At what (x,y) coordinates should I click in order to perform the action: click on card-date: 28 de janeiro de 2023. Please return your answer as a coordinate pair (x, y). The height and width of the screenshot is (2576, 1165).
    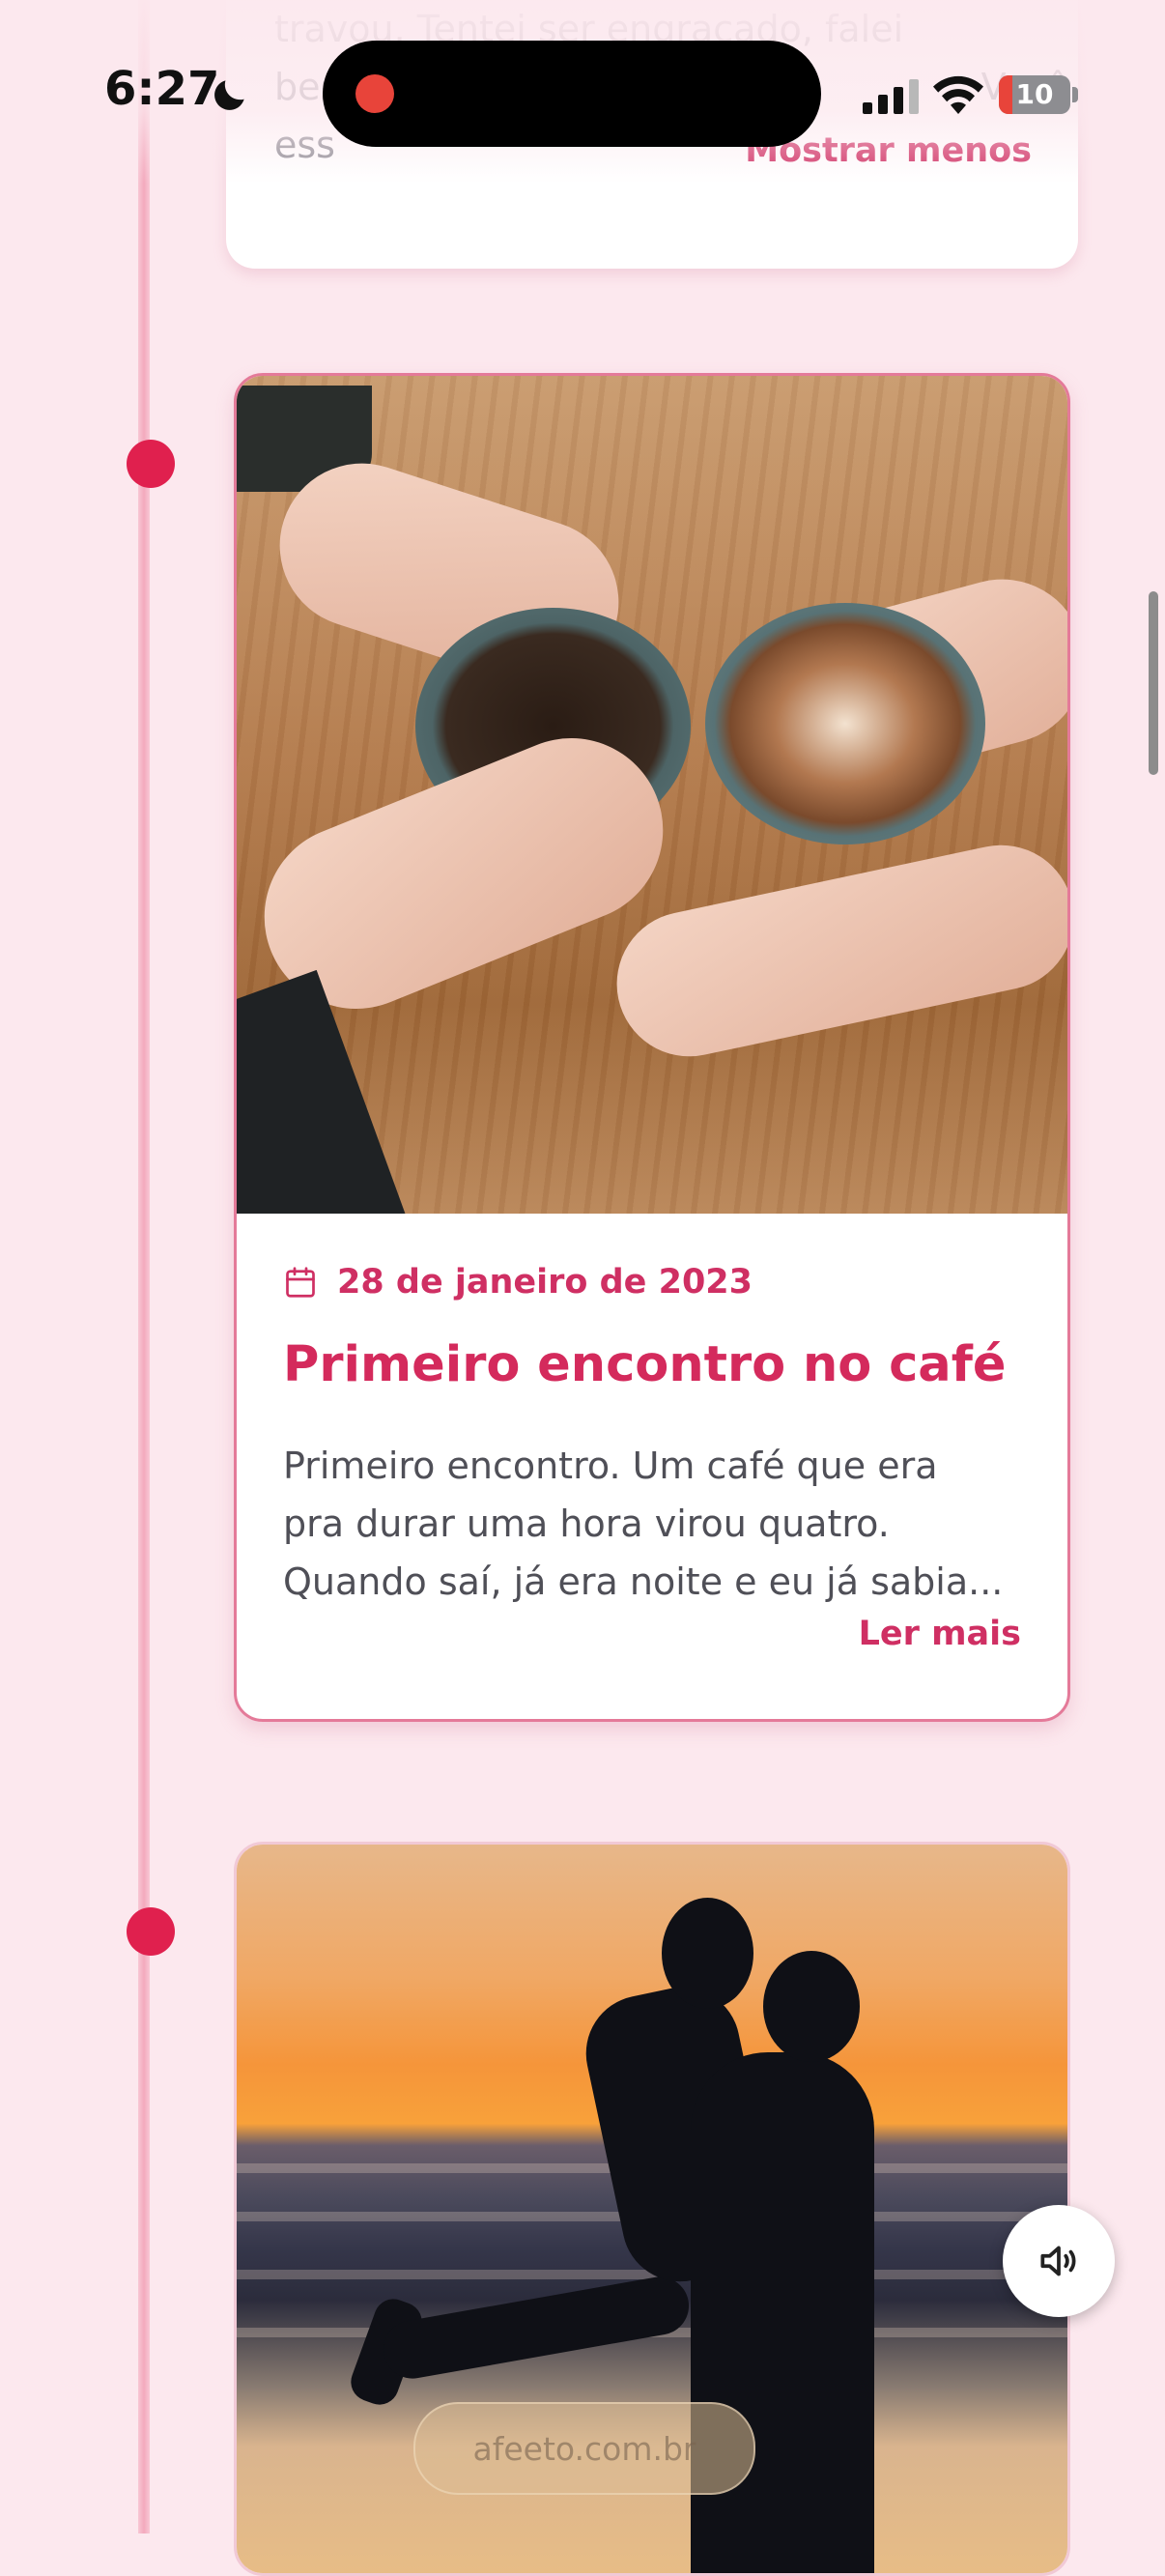
    Looking at the image, I should click on (545, 1283).